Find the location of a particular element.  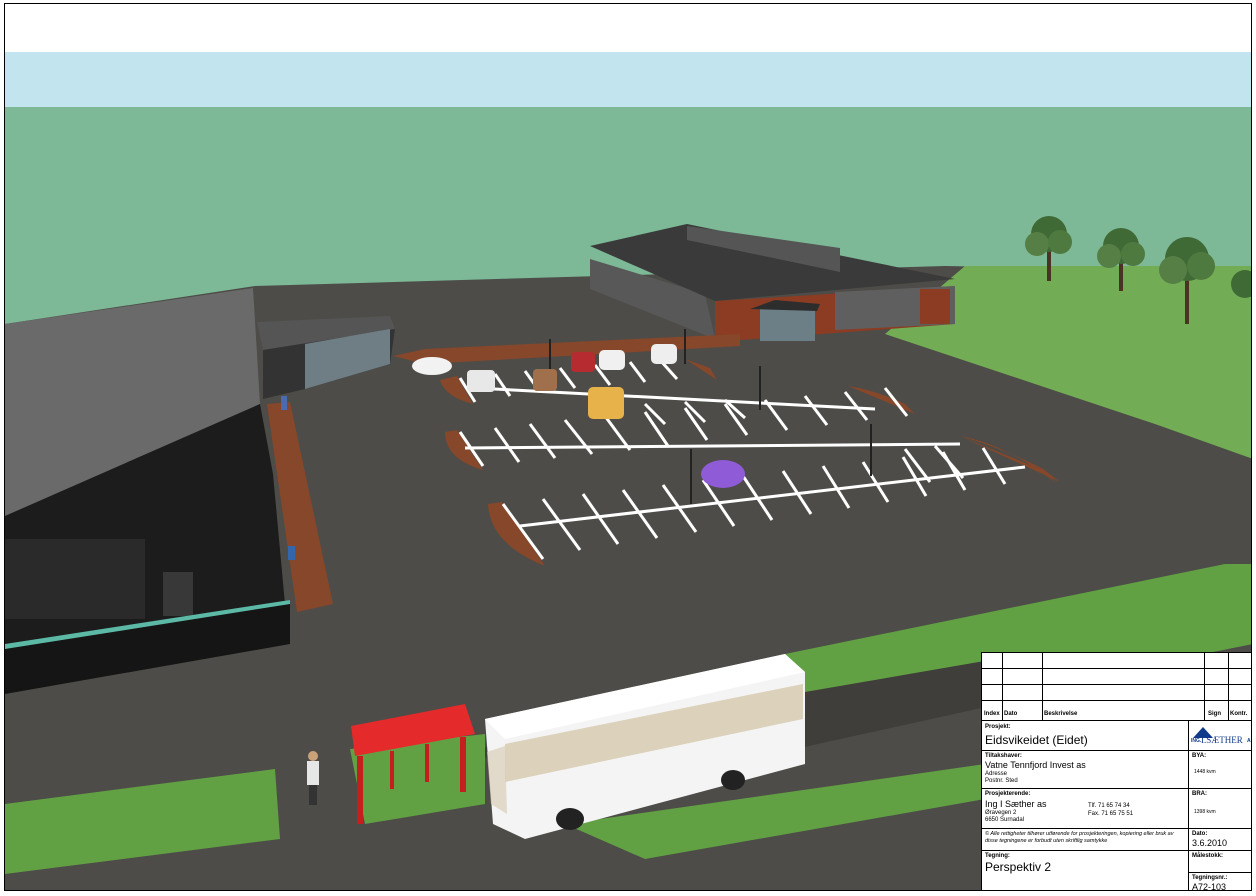

project-label: Prosjekt: is located at coordinates (998, 727).